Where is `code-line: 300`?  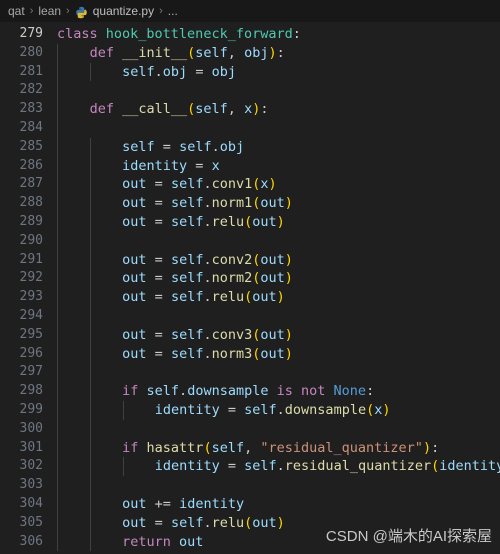 code-line: 300 is located at coordinates (250, 429).